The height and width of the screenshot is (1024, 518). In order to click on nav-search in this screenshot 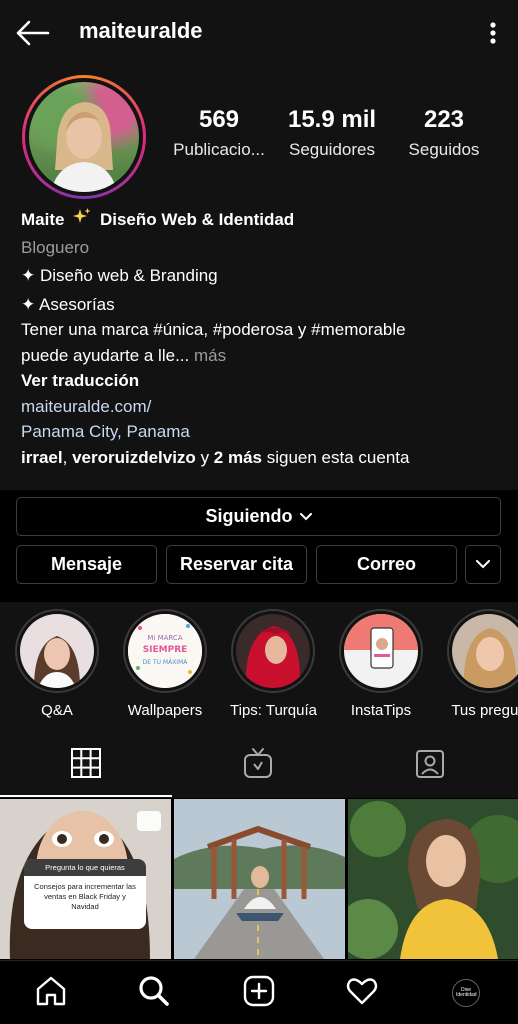, I will do `click(154, 992)`.